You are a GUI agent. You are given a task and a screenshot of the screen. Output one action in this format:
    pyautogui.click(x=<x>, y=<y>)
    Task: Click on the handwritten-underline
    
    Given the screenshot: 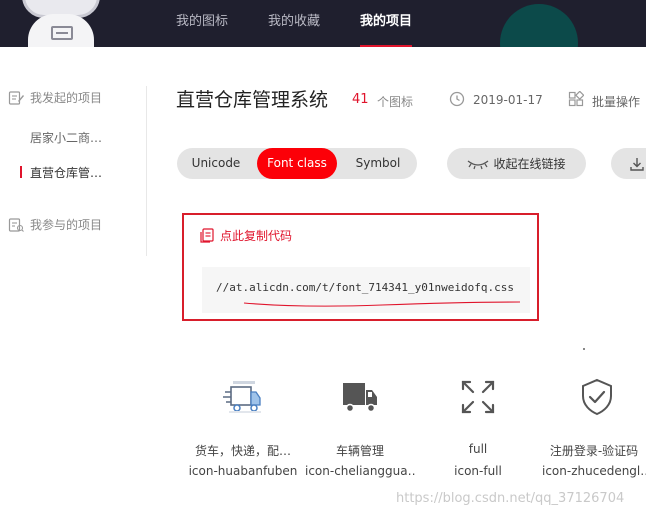 What is the action you would take?
    pyautogui.click(x=382, y=304)
    